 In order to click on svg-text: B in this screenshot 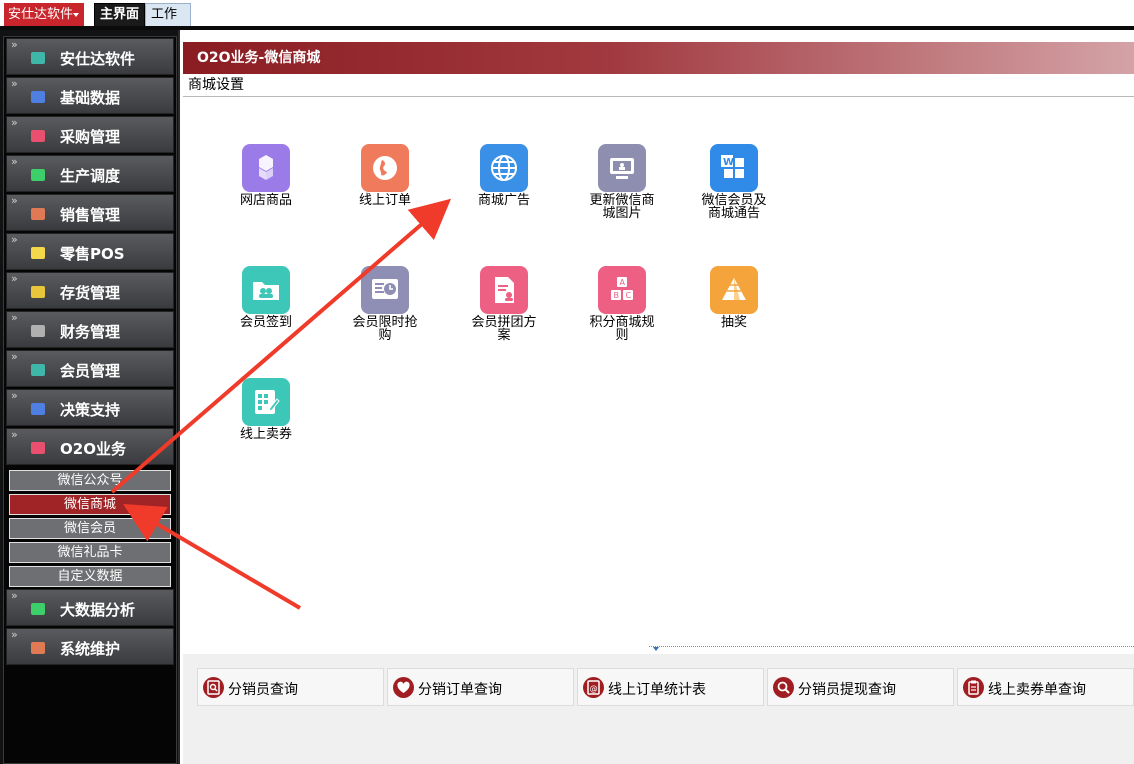, I will do `click(617, 295)`.